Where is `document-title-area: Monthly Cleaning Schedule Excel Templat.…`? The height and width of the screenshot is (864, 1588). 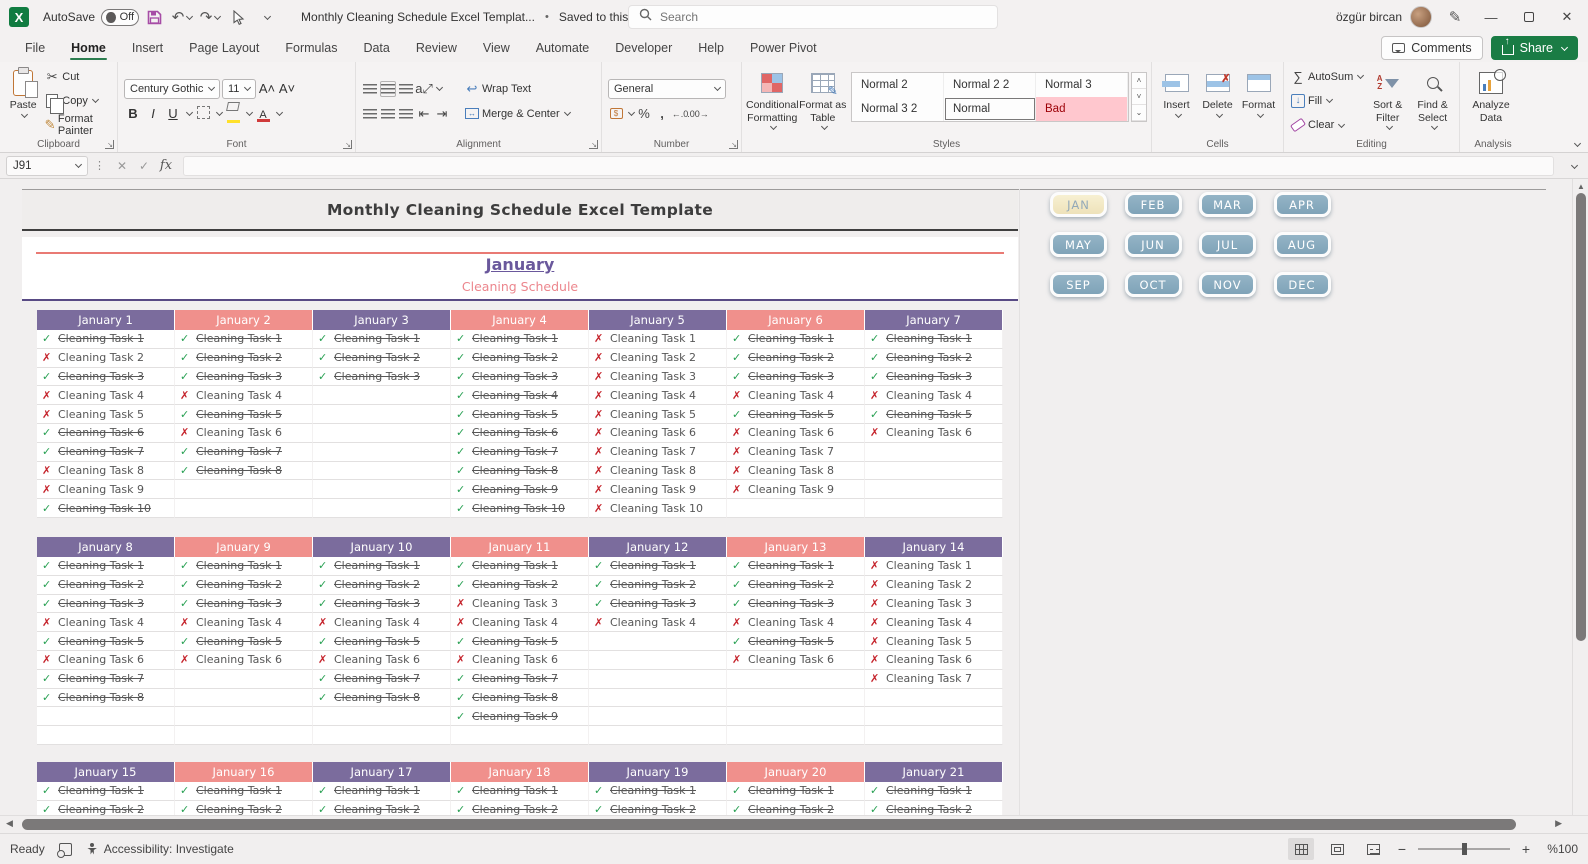
document-title-area: Monthly Cleaning Schedule Excel Templat.… is located at coordinates (482, 17).